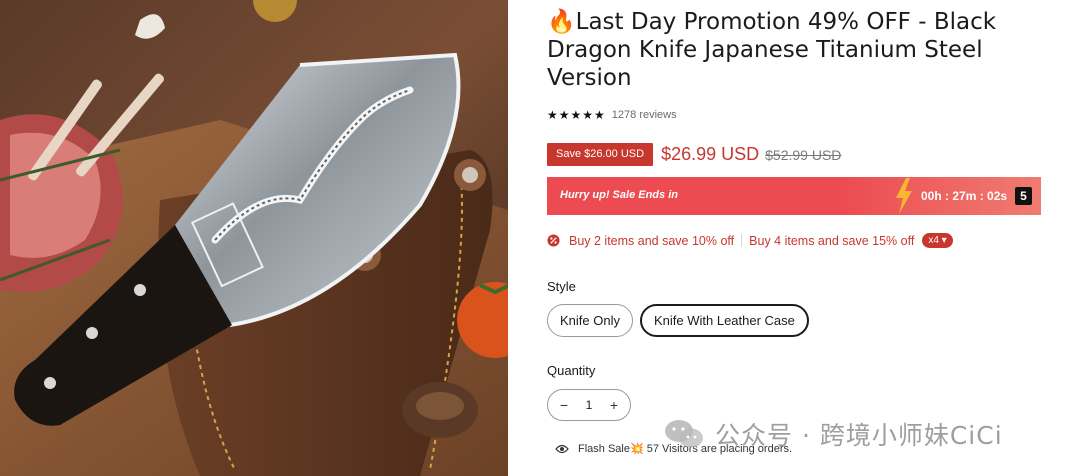 This screenshot has width=1080, height=476. Describe the element at coordinates (724, 320) in the screenshot. I see `style-option-knife-with-case: Knife With Leather Case` at that location.